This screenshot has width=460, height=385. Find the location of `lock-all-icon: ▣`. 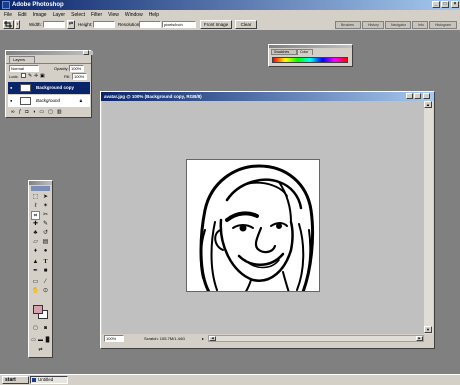

lock-all-icon: ▣ is located at coordinates (42, 76).